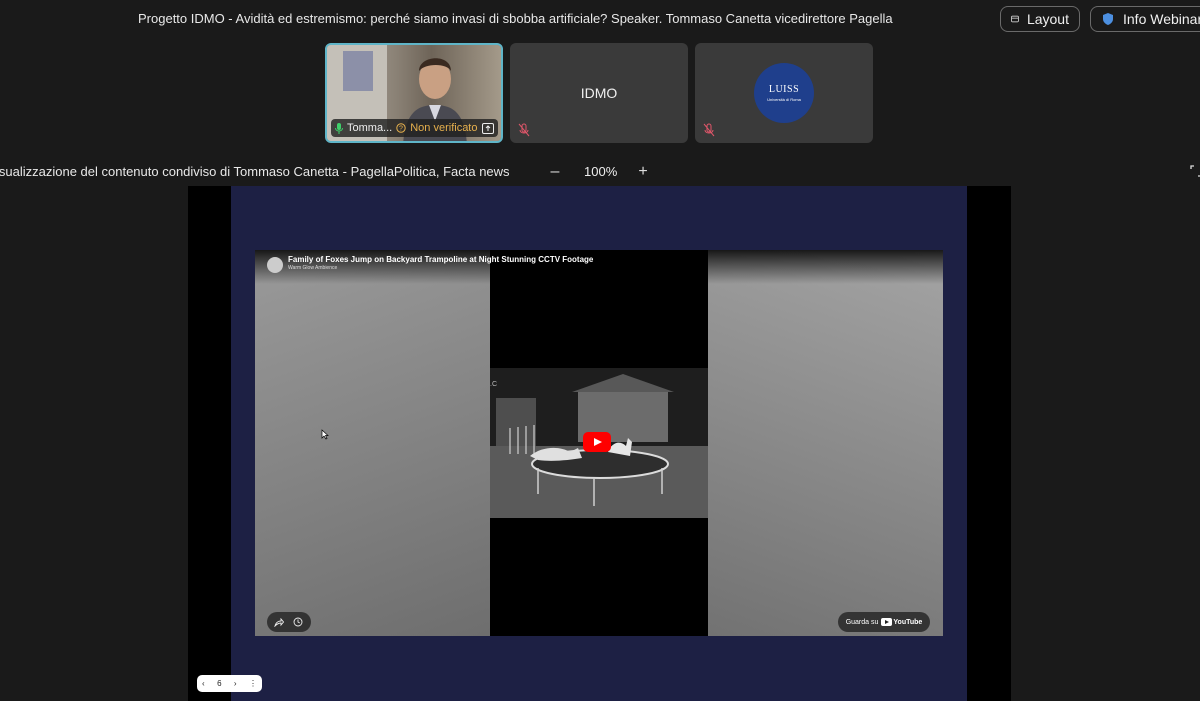 The width and height of the screenshot is (1200, 701). I want to click on youtube-play-button, so click(597, 442).